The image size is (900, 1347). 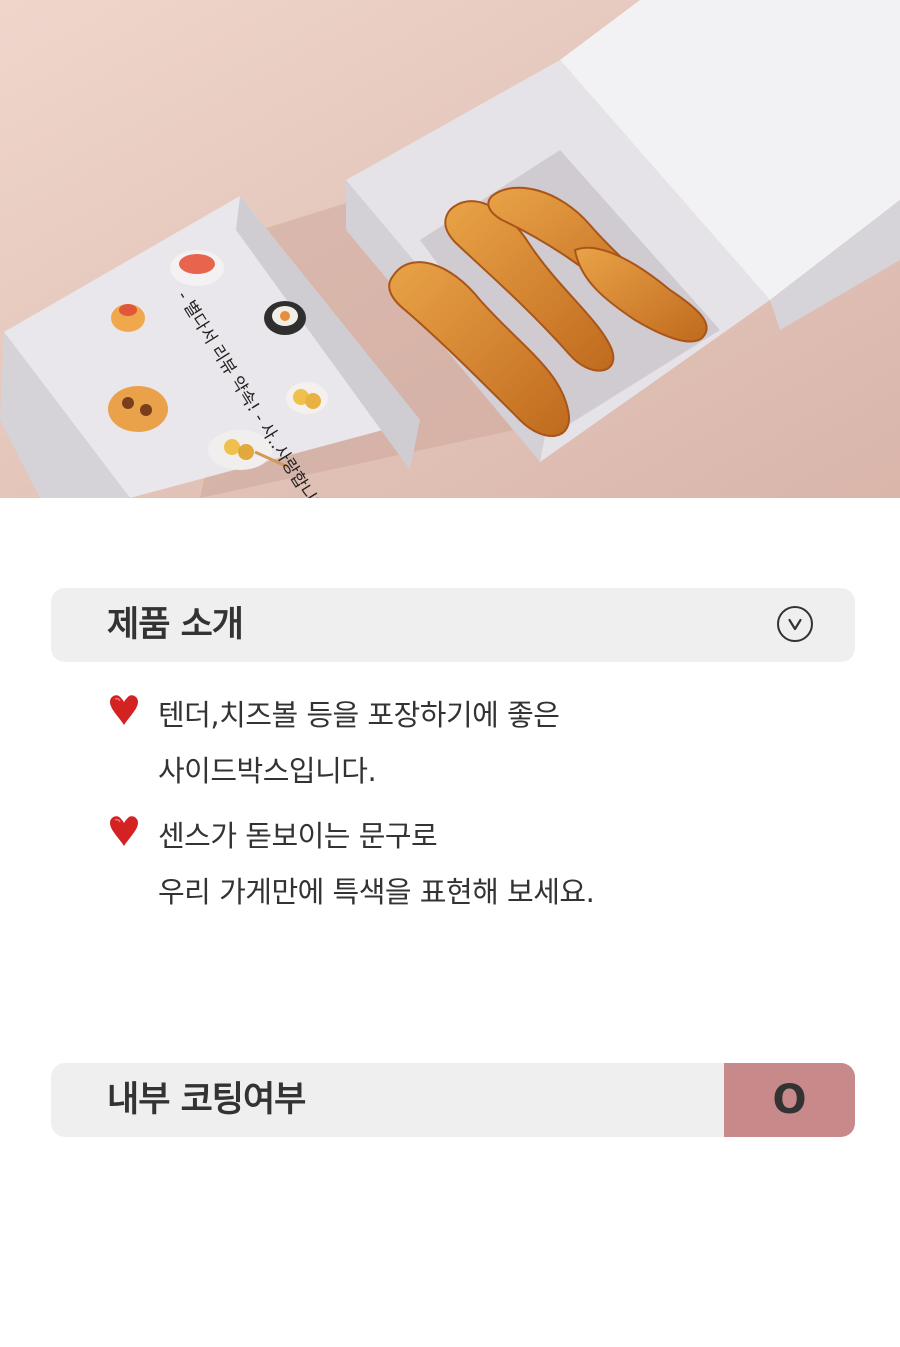 What do you see at coordinates (453, 625) in the screenshot?
I see `product-intro-header: 제품 소개` at bounding box center [453, 625].